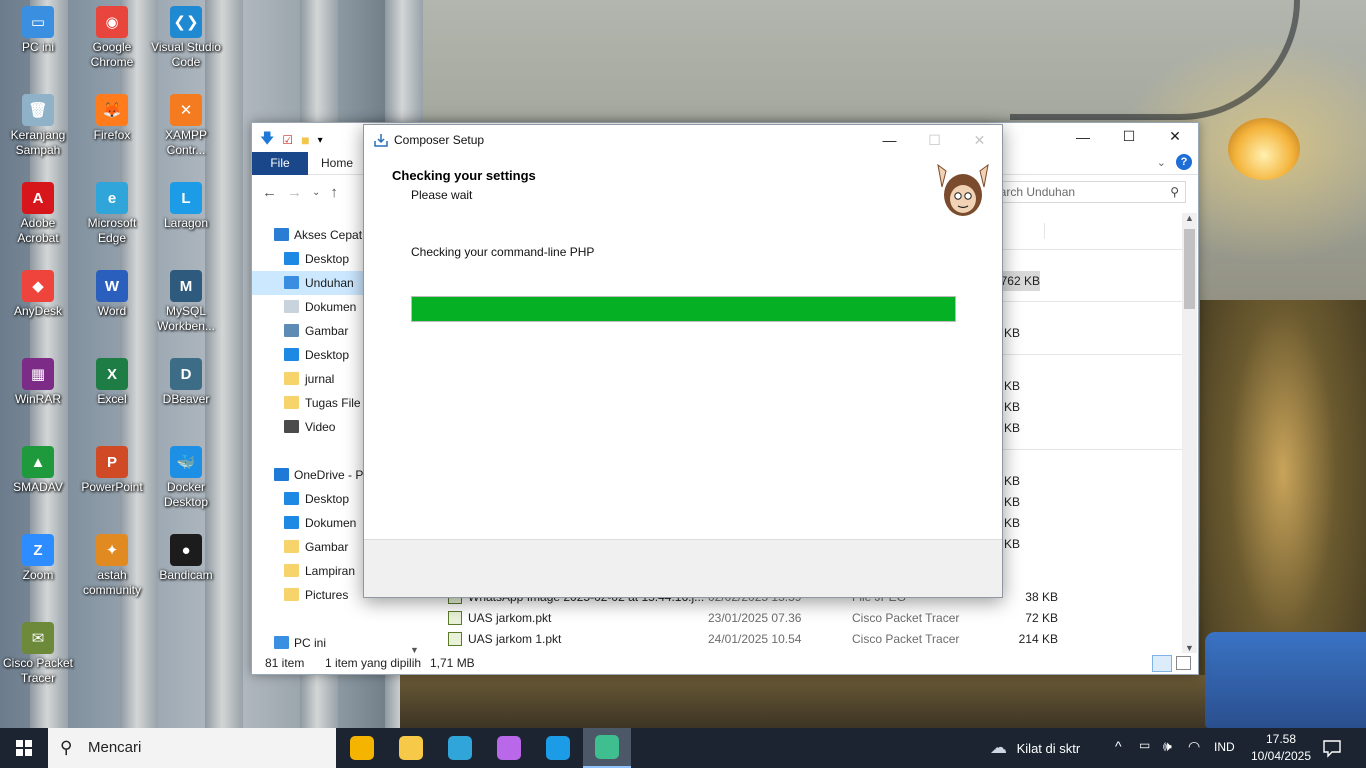  I want to click on desktop-icon: Z Zoom, so click(38, 558).